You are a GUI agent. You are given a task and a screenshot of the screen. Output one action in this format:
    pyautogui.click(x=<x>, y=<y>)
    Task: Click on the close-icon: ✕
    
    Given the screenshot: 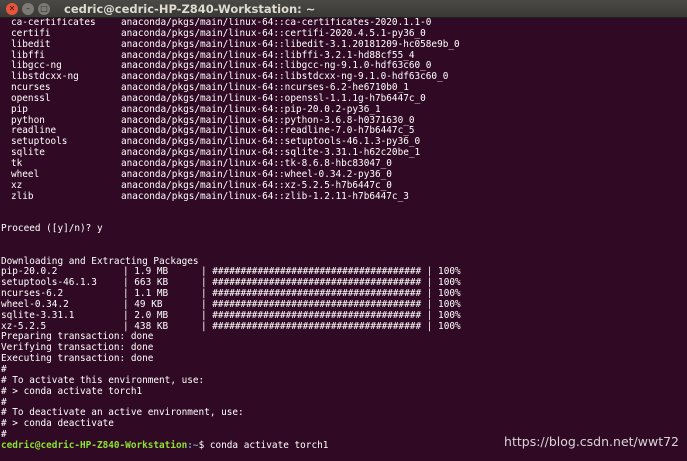 What is the action you would take?
    pyautogui.click(x=12, y=8)
    